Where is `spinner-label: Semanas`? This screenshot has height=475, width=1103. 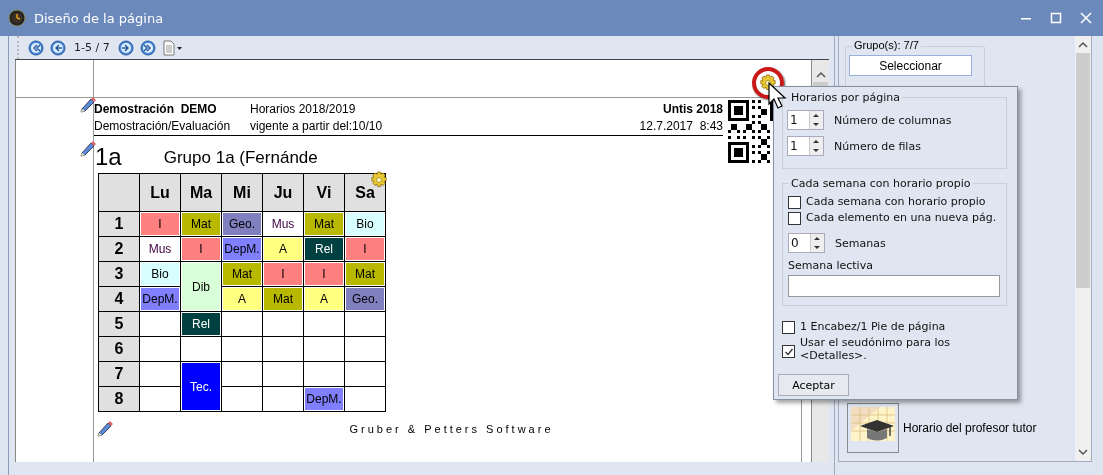 spinner-label: Semanas is located at coordinates (860, 243).